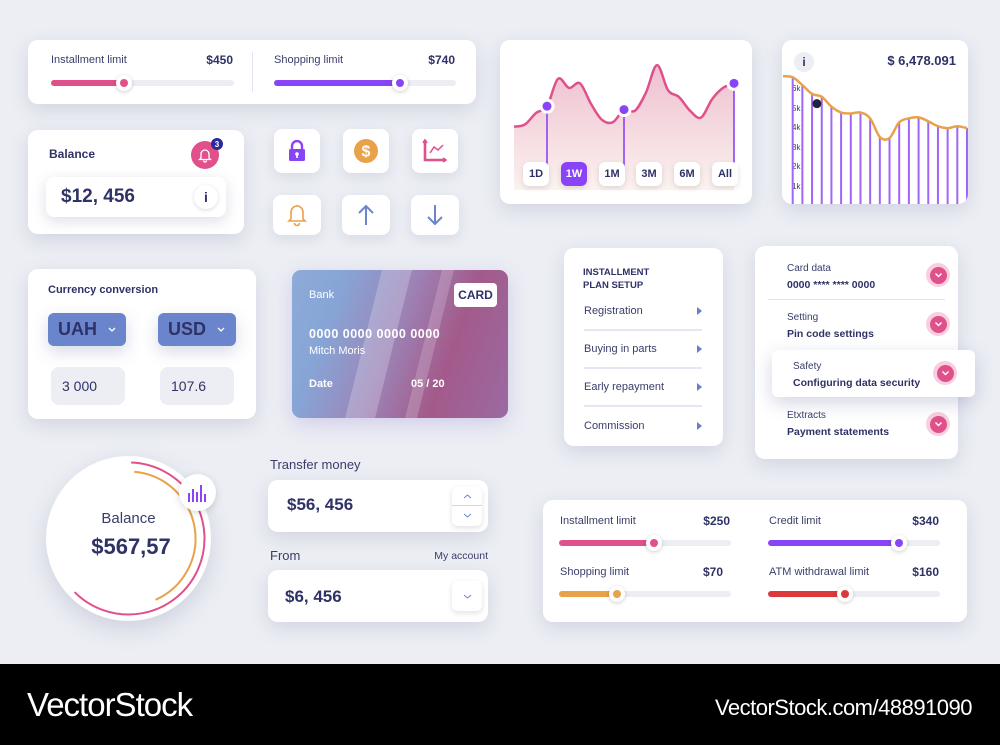 Image resolution: width=1000 pixels, height=745 pixels. Describe the element at coordinates (624, 387) in the screenshot. I see `menu-item-label: Early repayment` at that location.